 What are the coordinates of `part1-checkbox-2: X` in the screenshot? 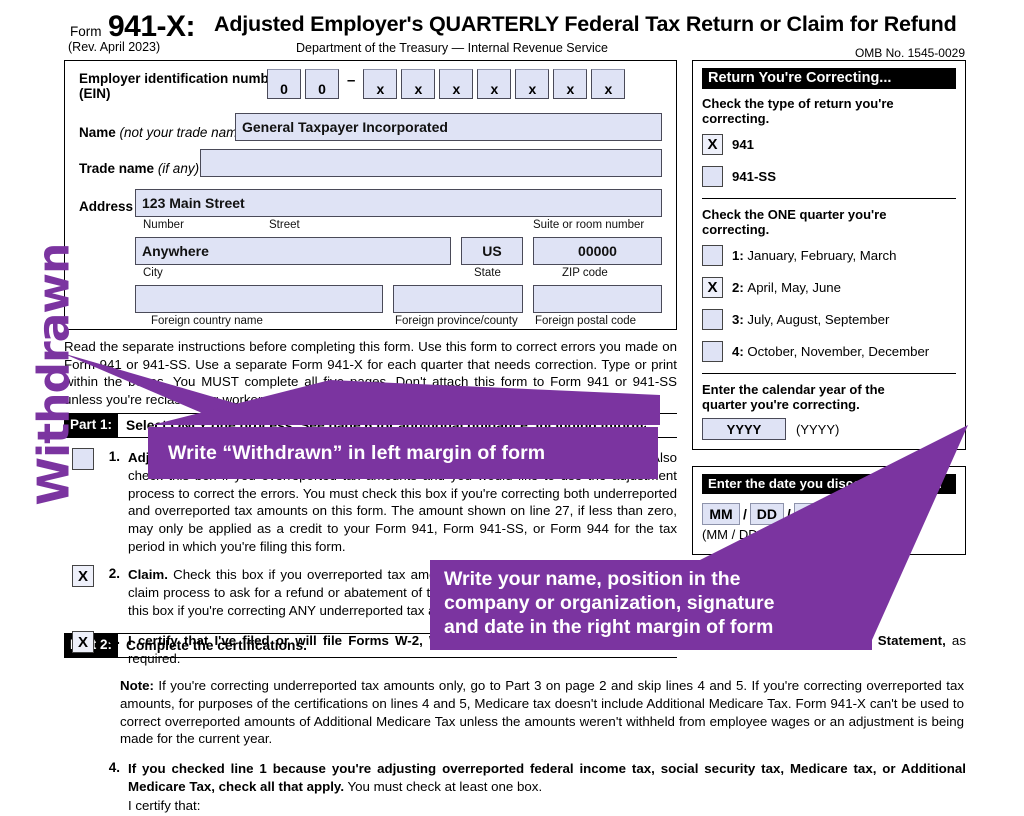 It's located at (83, 576).